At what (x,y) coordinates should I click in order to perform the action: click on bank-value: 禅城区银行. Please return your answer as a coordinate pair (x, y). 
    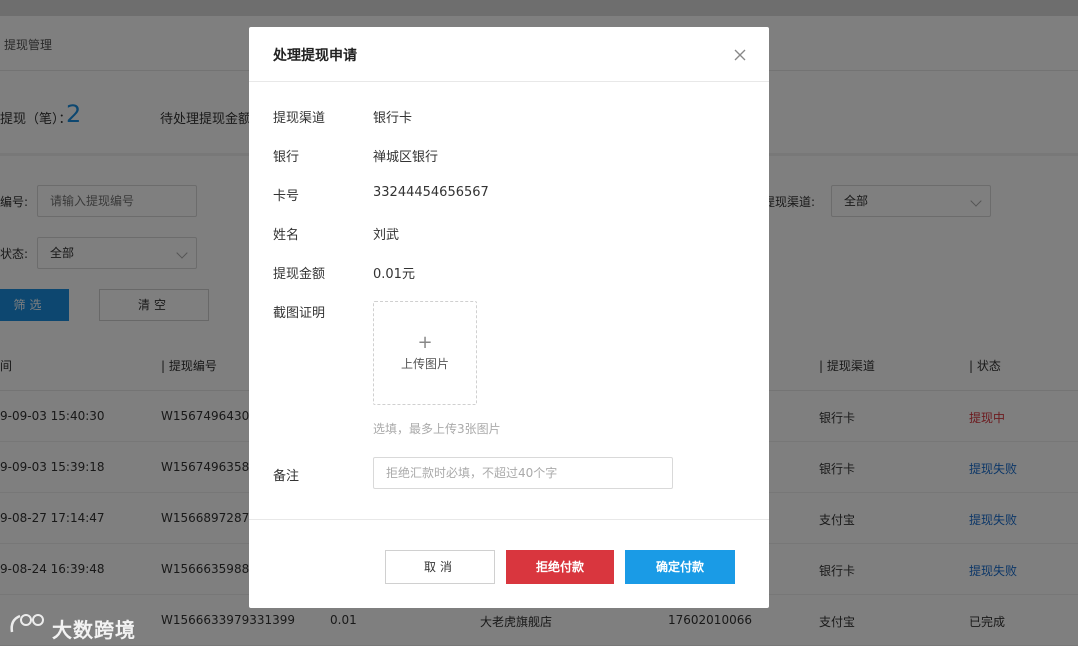
    Looking at the image, I should click on (406, 157).